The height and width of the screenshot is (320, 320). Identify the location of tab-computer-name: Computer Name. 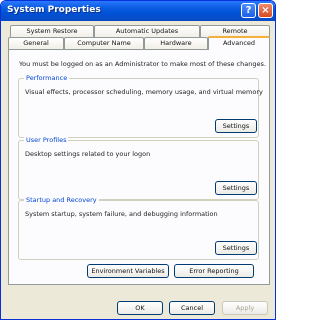
(104, 43).